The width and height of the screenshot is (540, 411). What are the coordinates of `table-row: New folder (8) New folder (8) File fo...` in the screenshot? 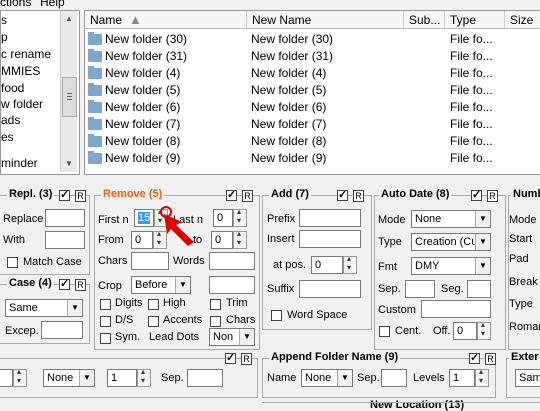 It's located at (312, 141).